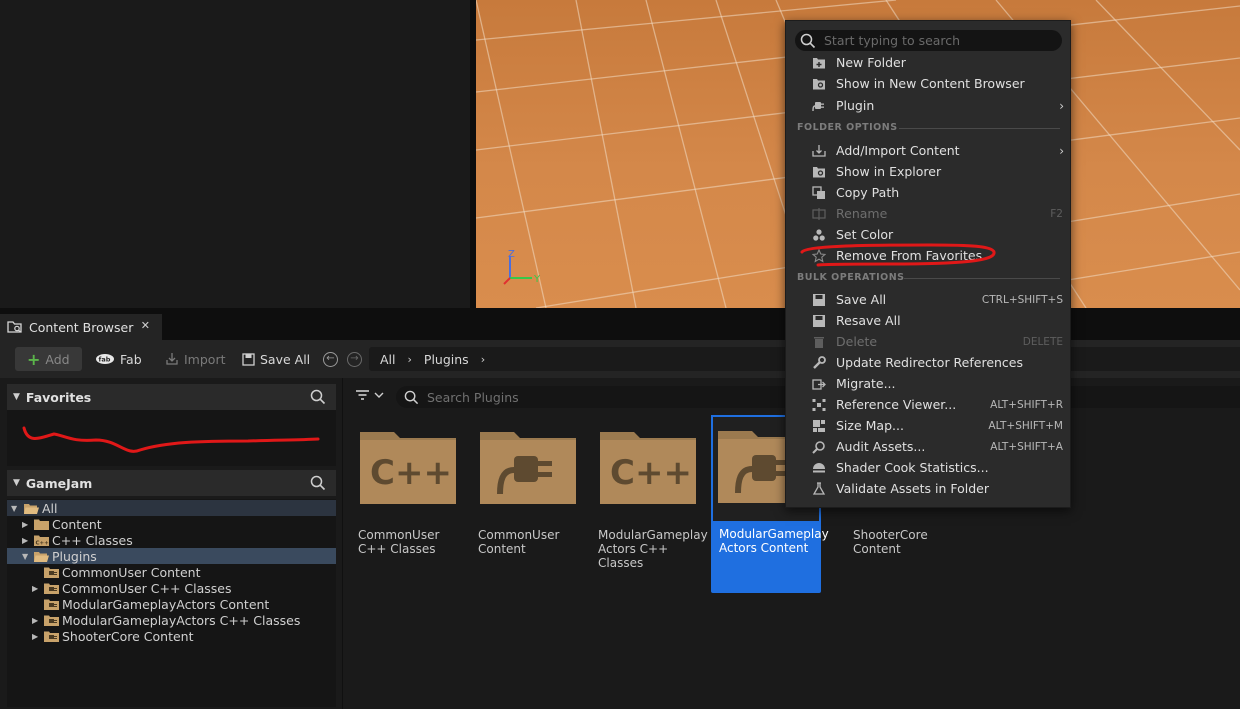  What do you see at coordinates (446, 359) in the screenshot?
I see `breadcrumb-plugins: Plugins` at bounding box center [446, 359].